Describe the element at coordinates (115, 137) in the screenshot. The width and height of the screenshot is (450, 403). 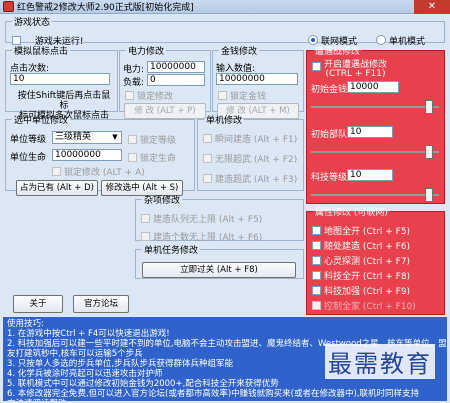
I see `chevron-down-icon: ▼` at that location.